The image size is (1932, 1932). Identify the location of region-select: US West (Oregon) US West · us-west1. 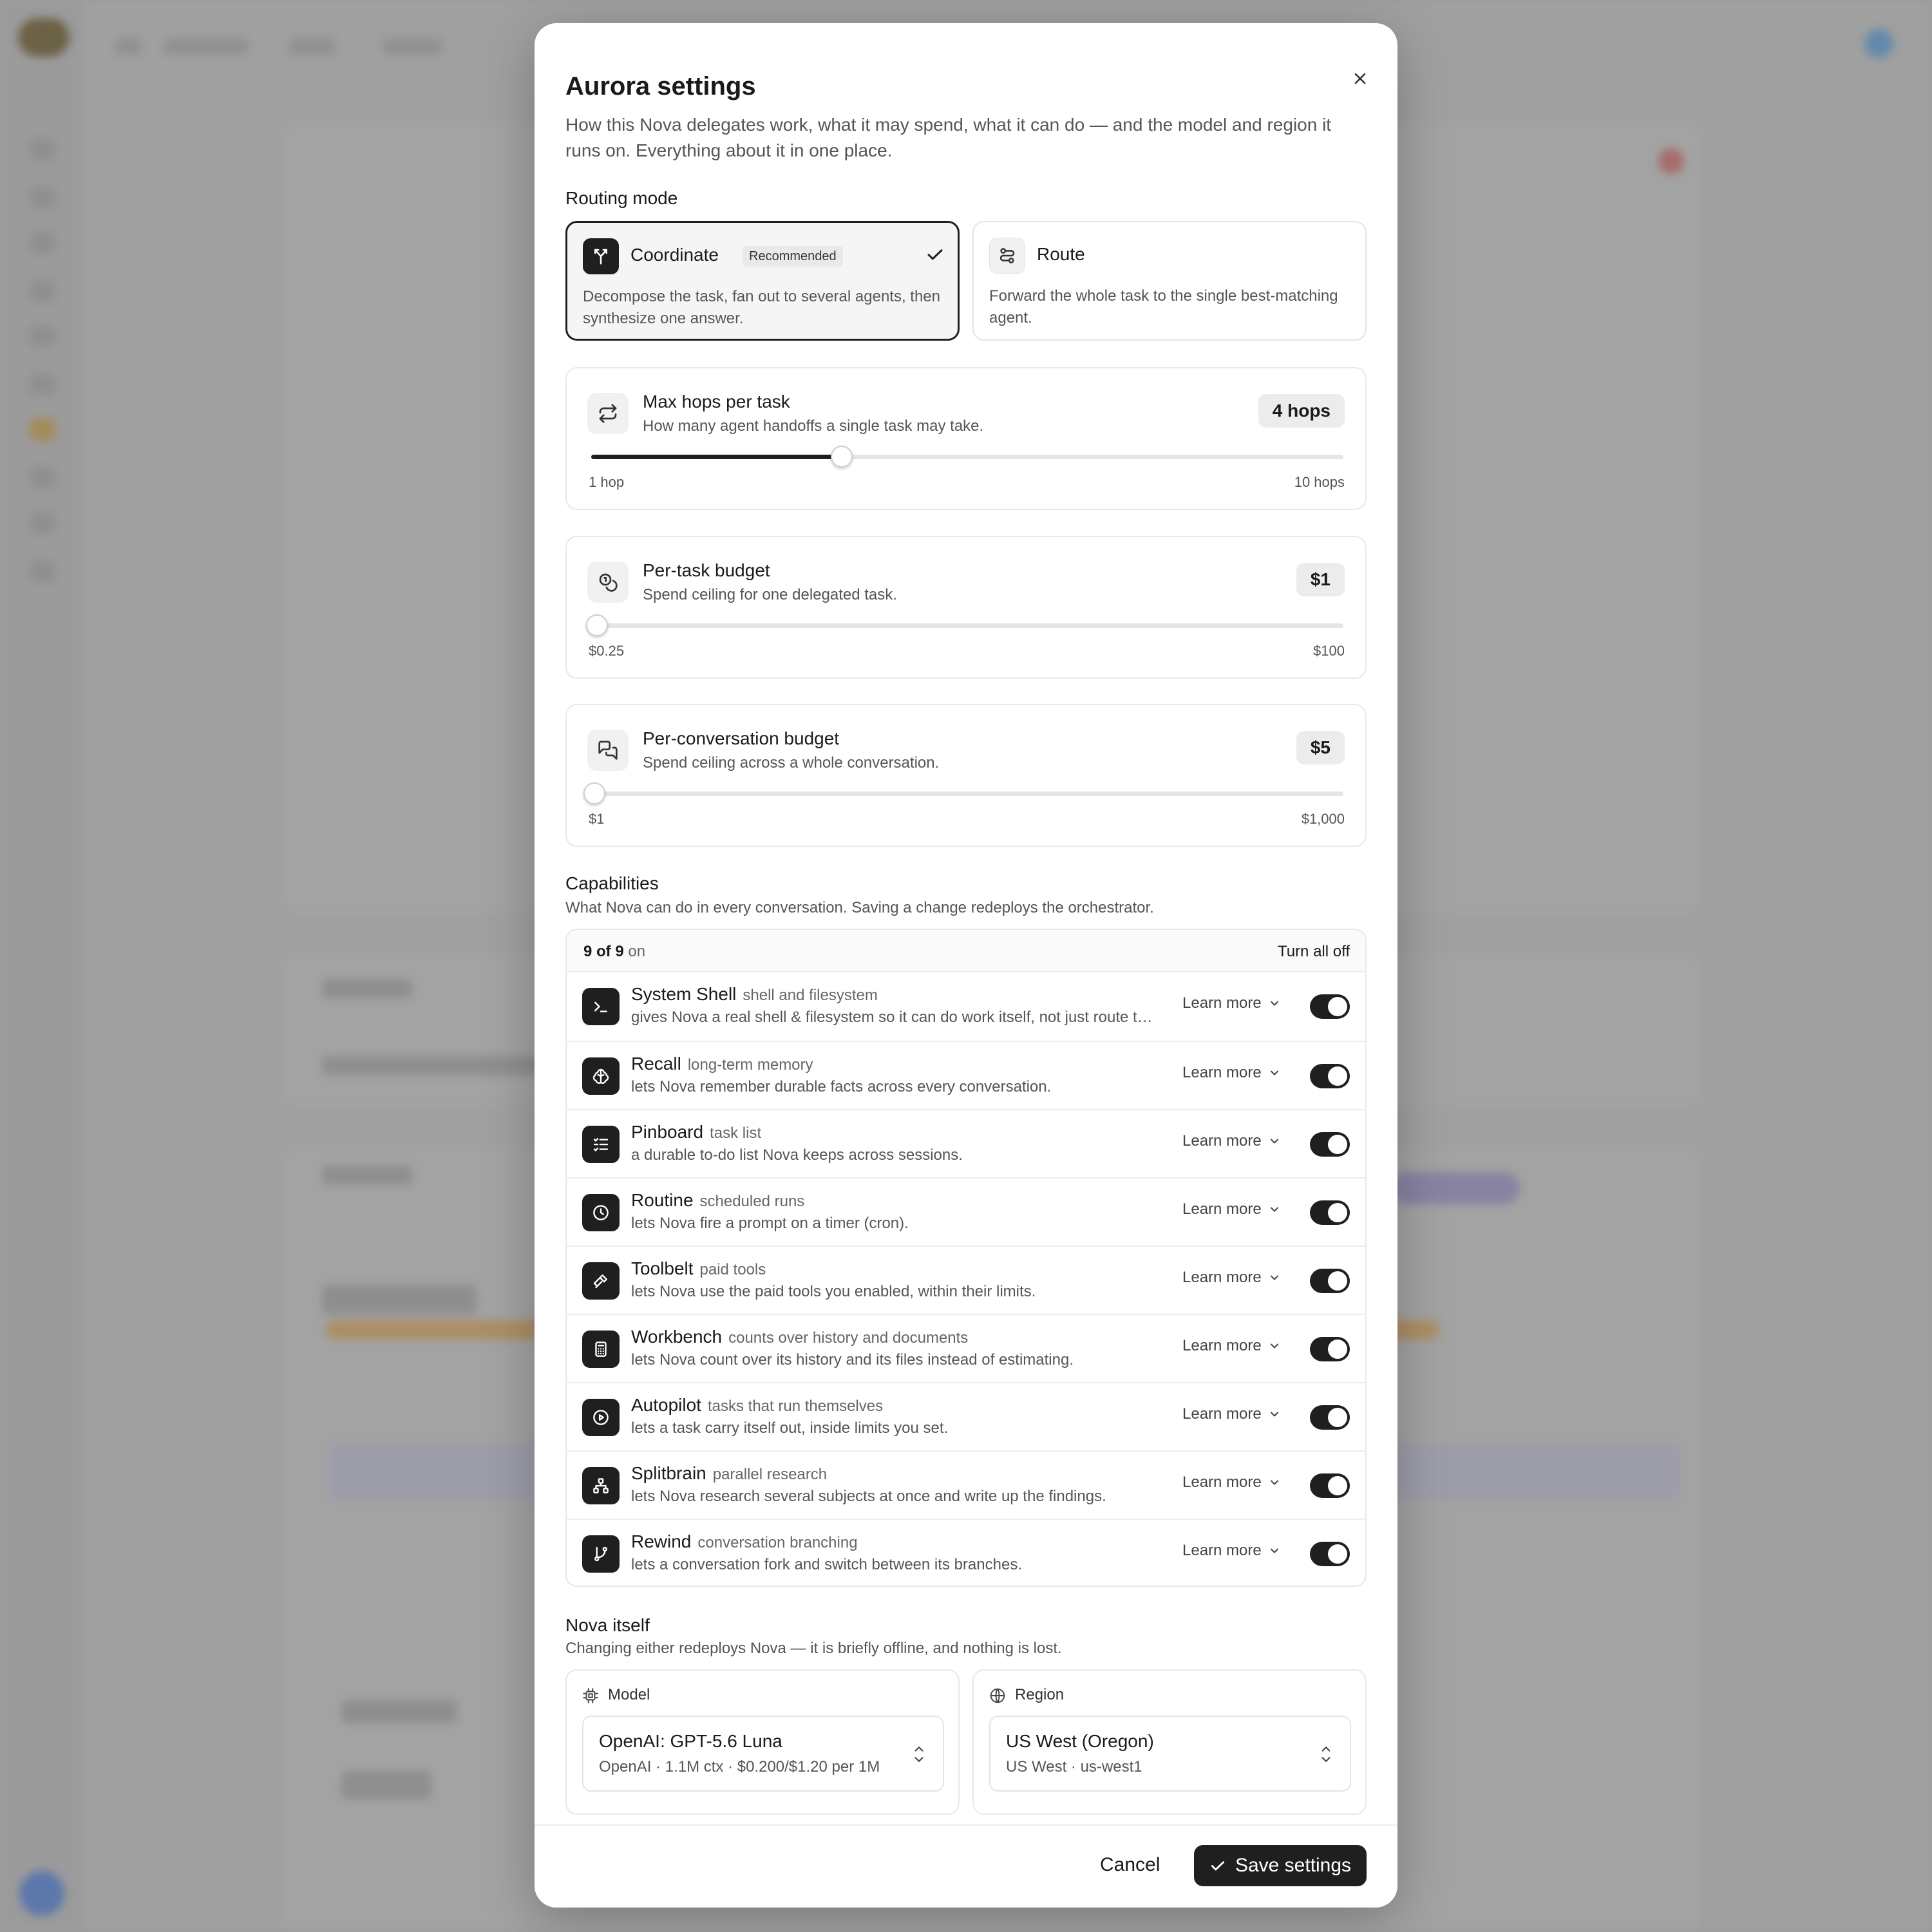
(1170, 1754).